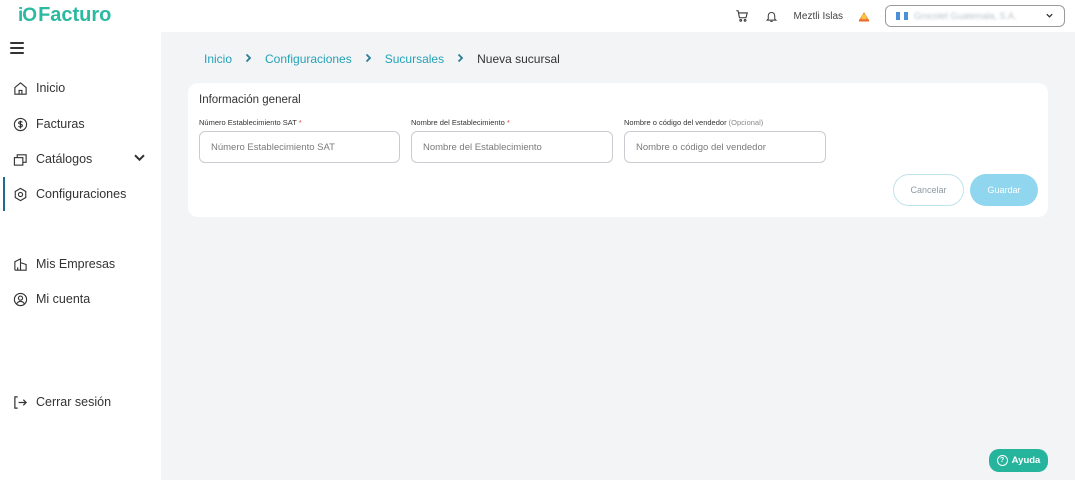 The width and height of the screenshot is (1075, 480). I want to click on logout-label: Cerrar sesión, so click(74, 402).